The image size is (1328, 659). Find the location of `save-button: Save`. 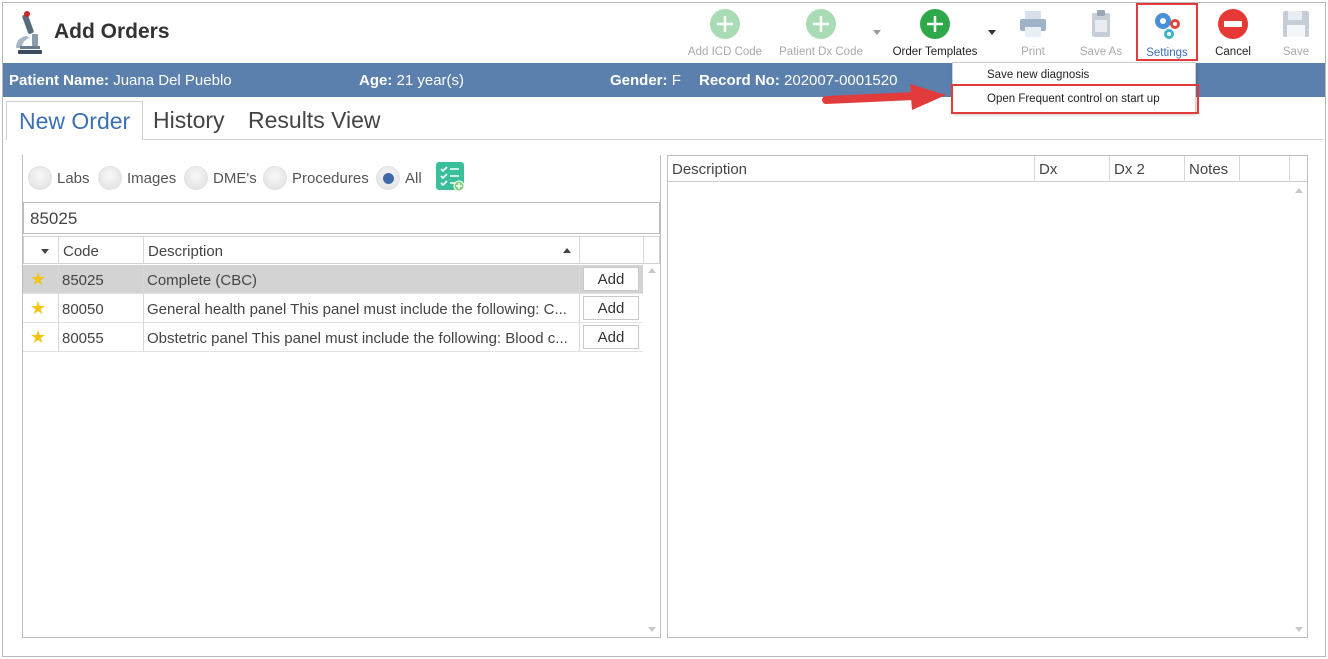

save-button: Save is located at coordinates (1296, 32).